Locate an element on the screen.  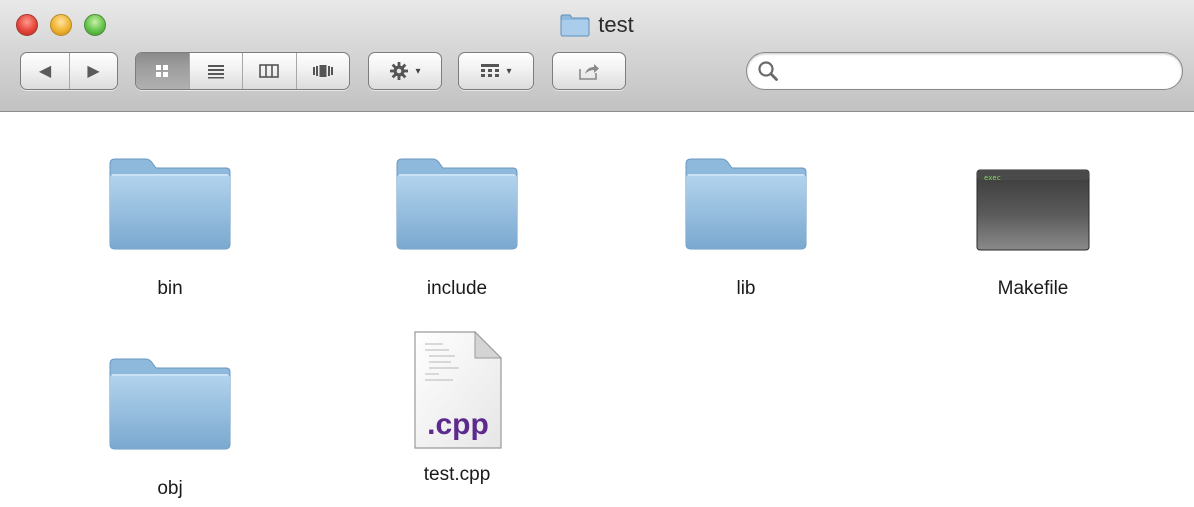
nav-buttons: ◀ ▶ is located at coordinates (69, 71).